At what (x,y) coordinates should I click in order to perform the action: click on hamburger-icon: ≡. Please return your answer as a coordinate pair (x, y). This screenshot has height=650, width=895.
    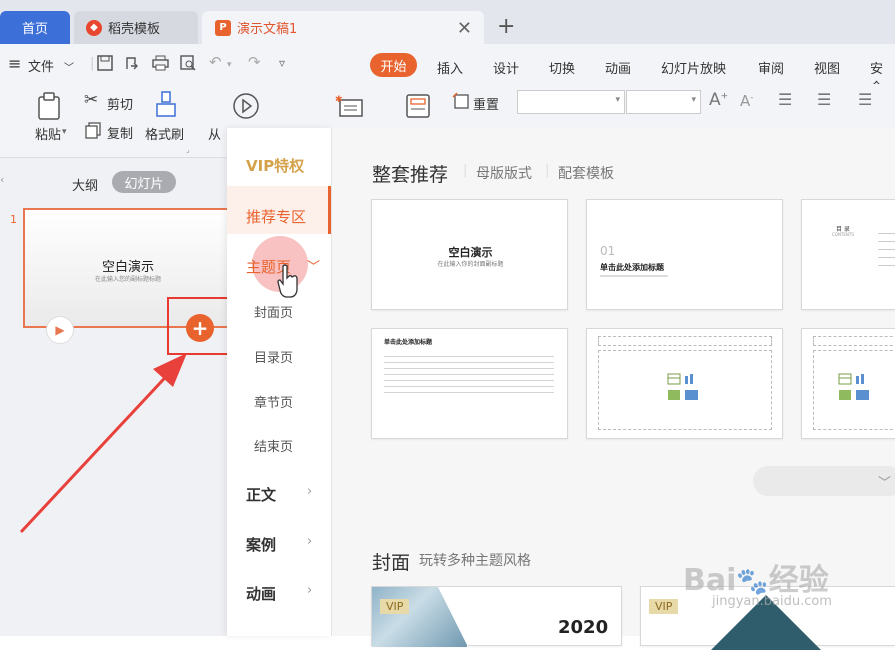
    Looking at the image, I should click on (14, 63).